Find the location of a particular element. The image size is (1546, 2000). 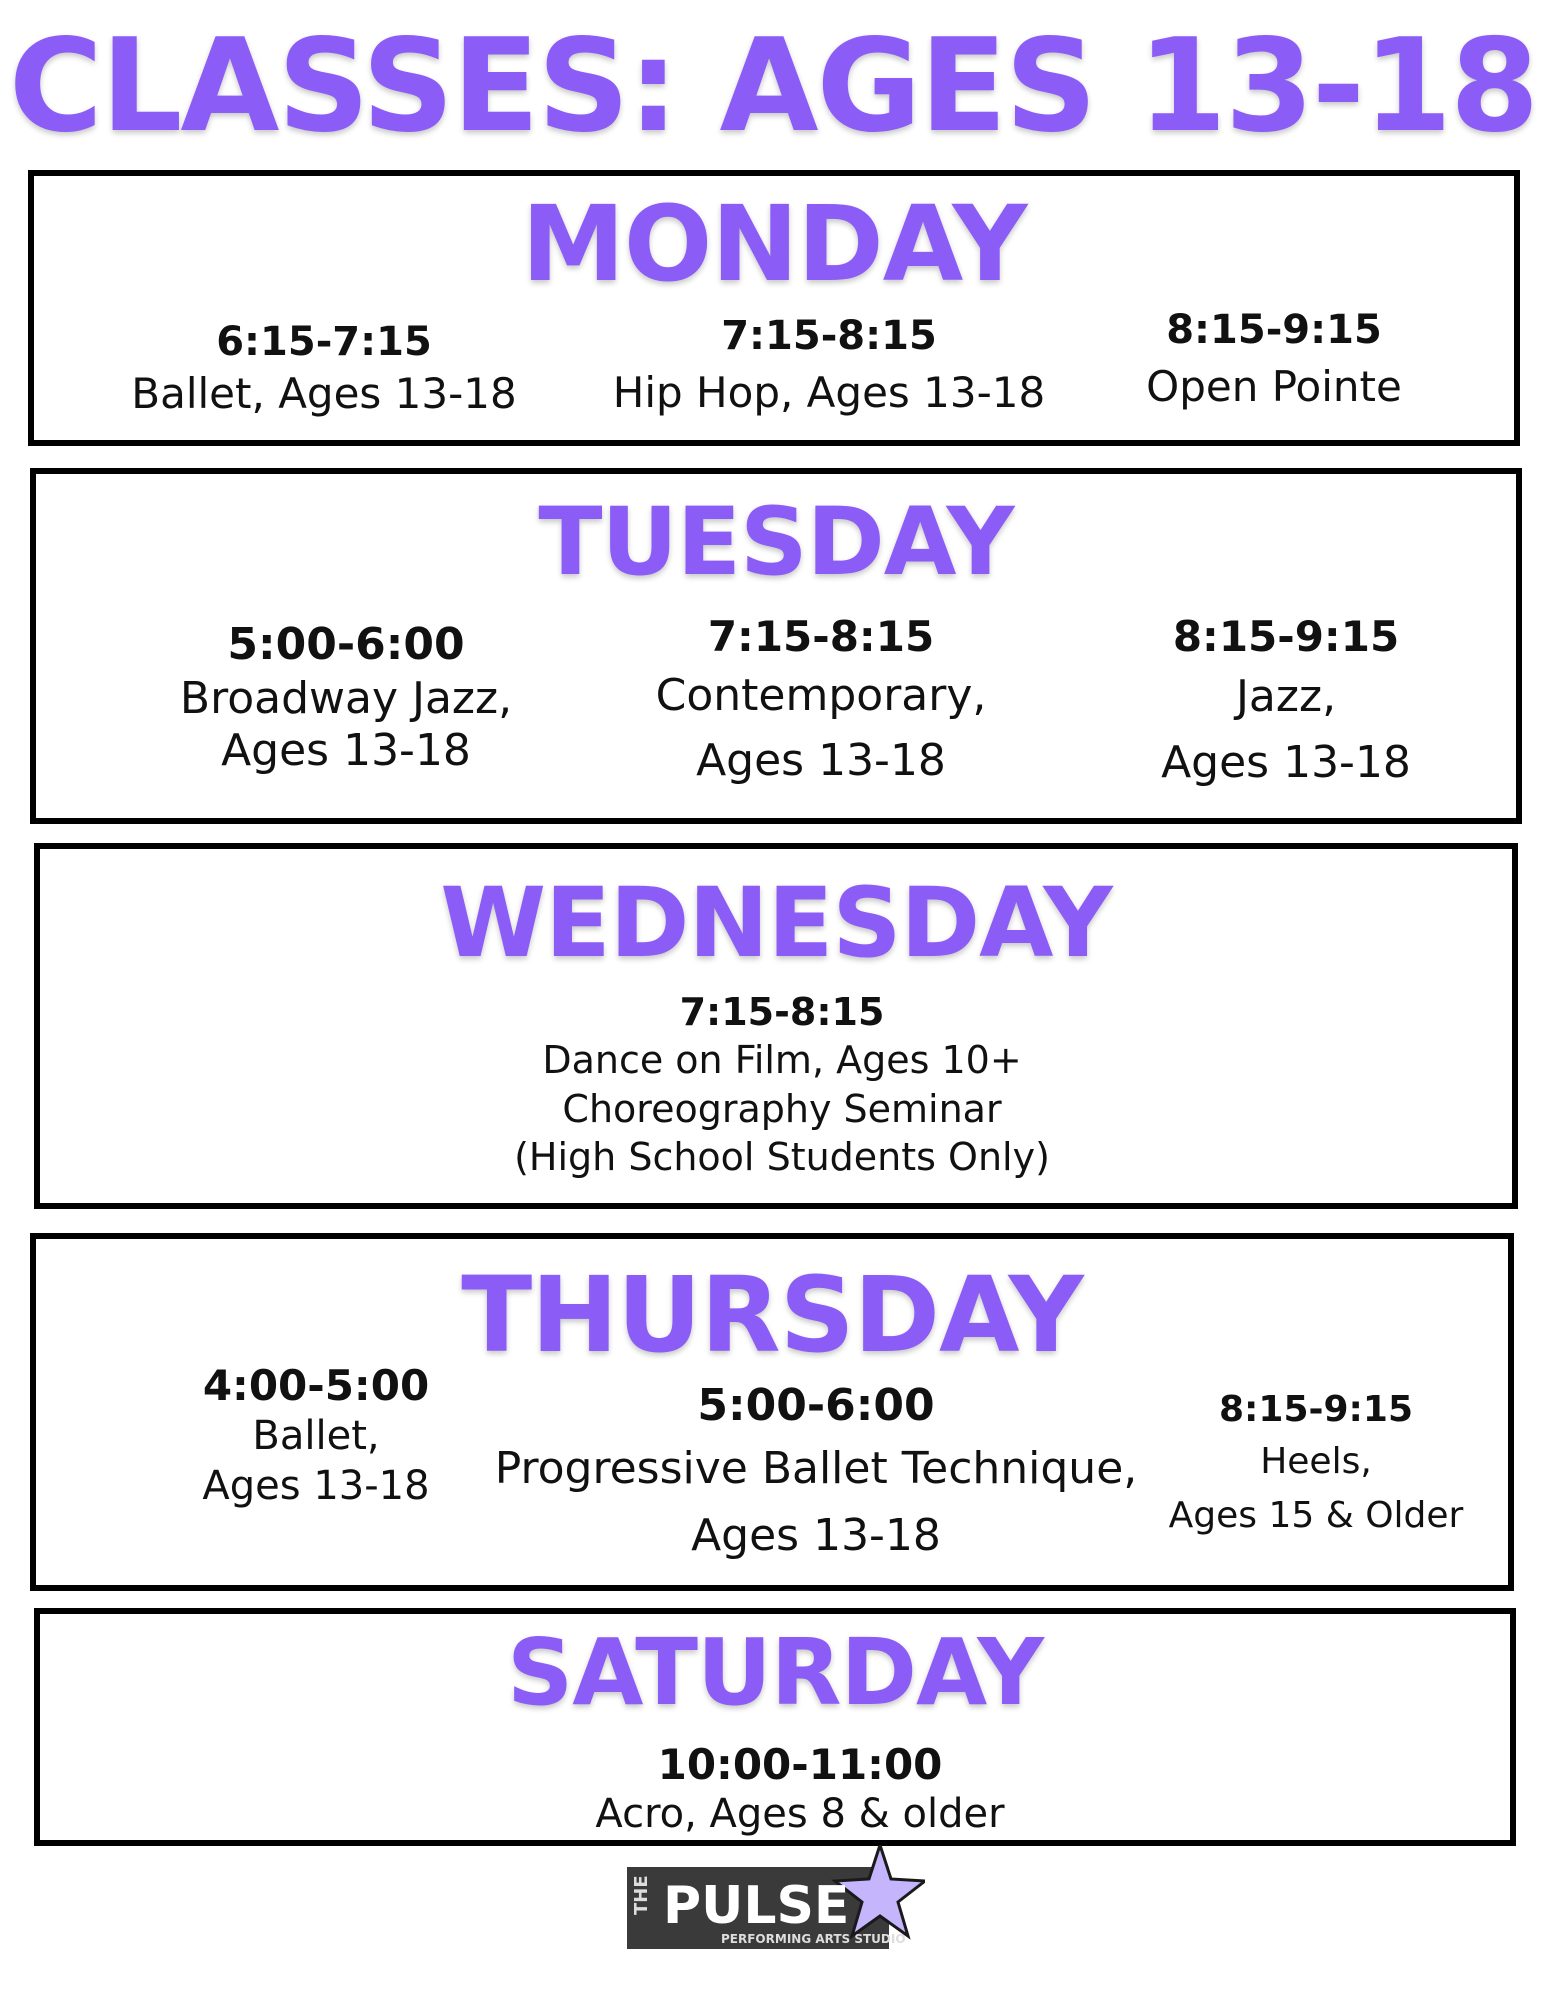

class-note: (High School Students Only) is located at coordinates (782, 1157).